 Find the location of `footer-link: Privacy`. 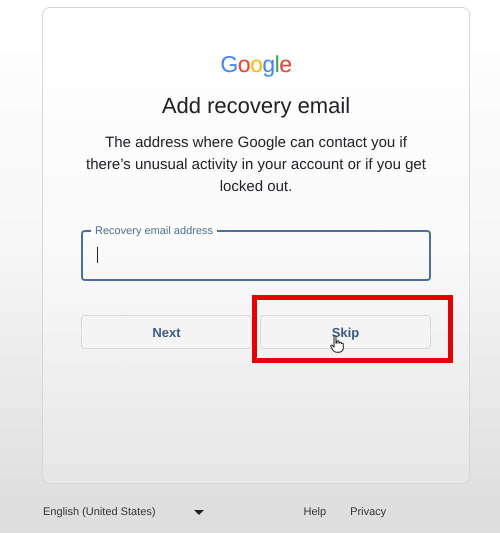

footer-link: Privacy is located at coordinates (368, 512).